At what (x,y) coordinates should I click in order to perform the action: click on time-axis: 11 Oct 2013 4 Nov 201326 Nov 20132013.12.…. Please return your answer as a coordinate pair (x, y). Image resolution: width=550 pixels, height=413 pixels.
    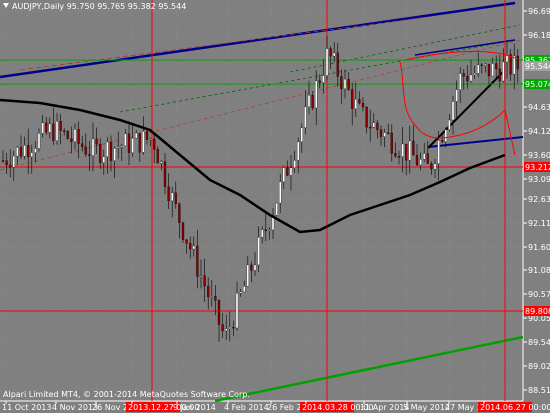
    Looking at the image, I should click on (276, 406).